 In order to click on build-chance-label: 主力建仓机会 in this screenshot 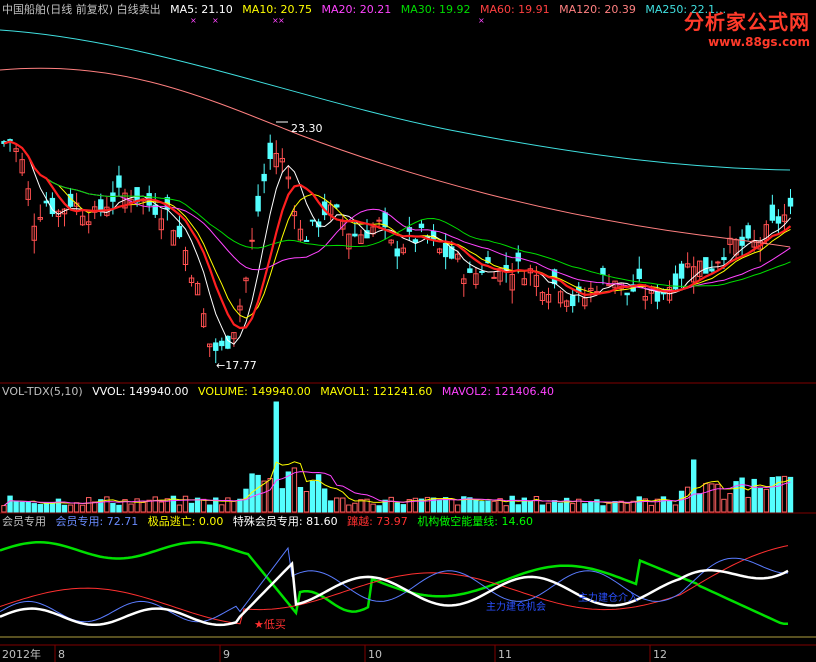, I will do `click(516, 606)`.